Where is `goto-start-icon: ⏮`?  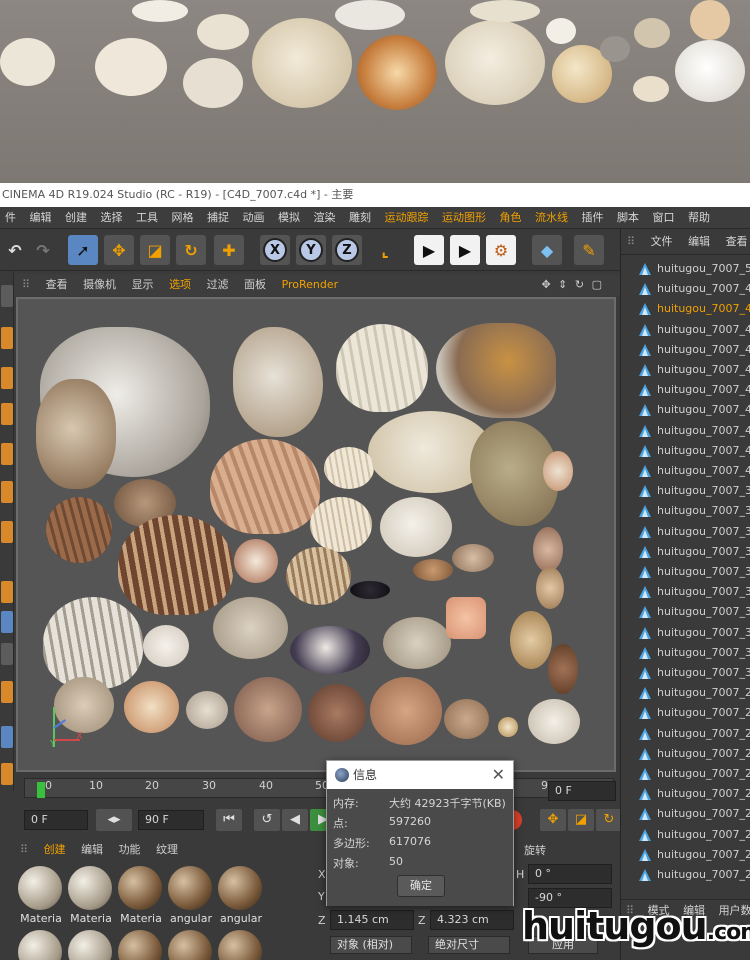
goto-start-icon: ⏮ is located at coordinates (229, 820).